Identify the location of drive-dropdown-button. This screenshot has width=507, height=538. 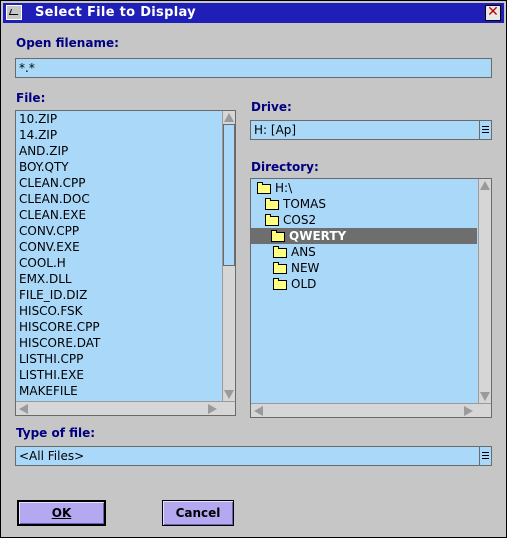
(485, 130).